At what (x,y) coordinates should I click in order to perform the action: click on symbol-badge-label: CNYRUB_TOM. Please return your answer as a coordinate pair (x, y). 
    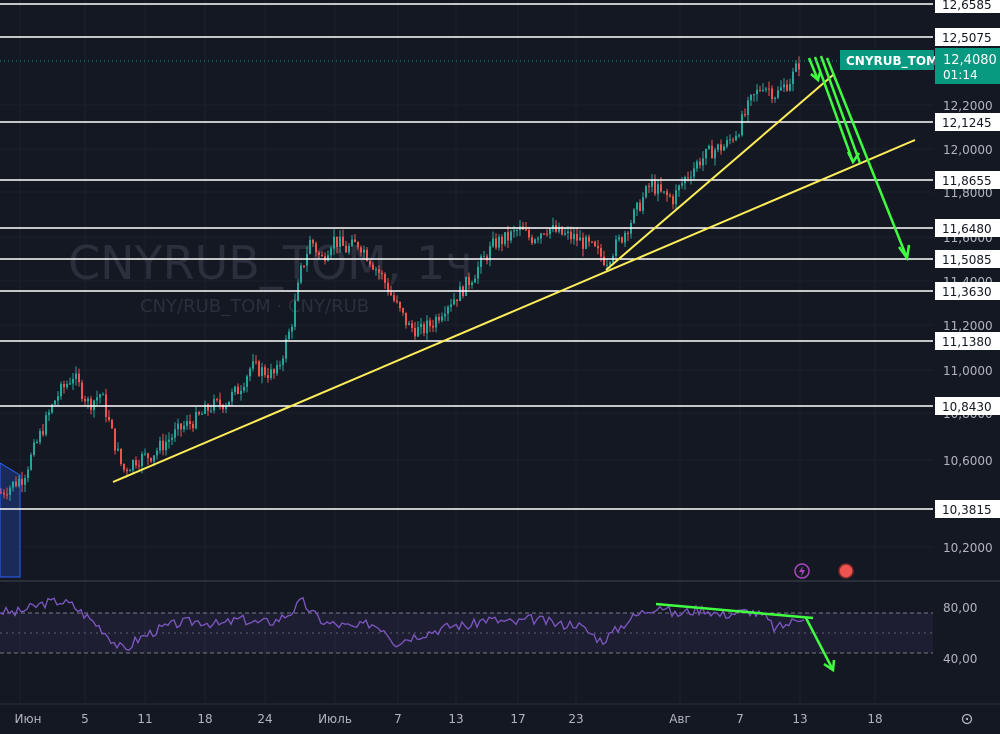
    Looking at the image, I should click on (892, 61).